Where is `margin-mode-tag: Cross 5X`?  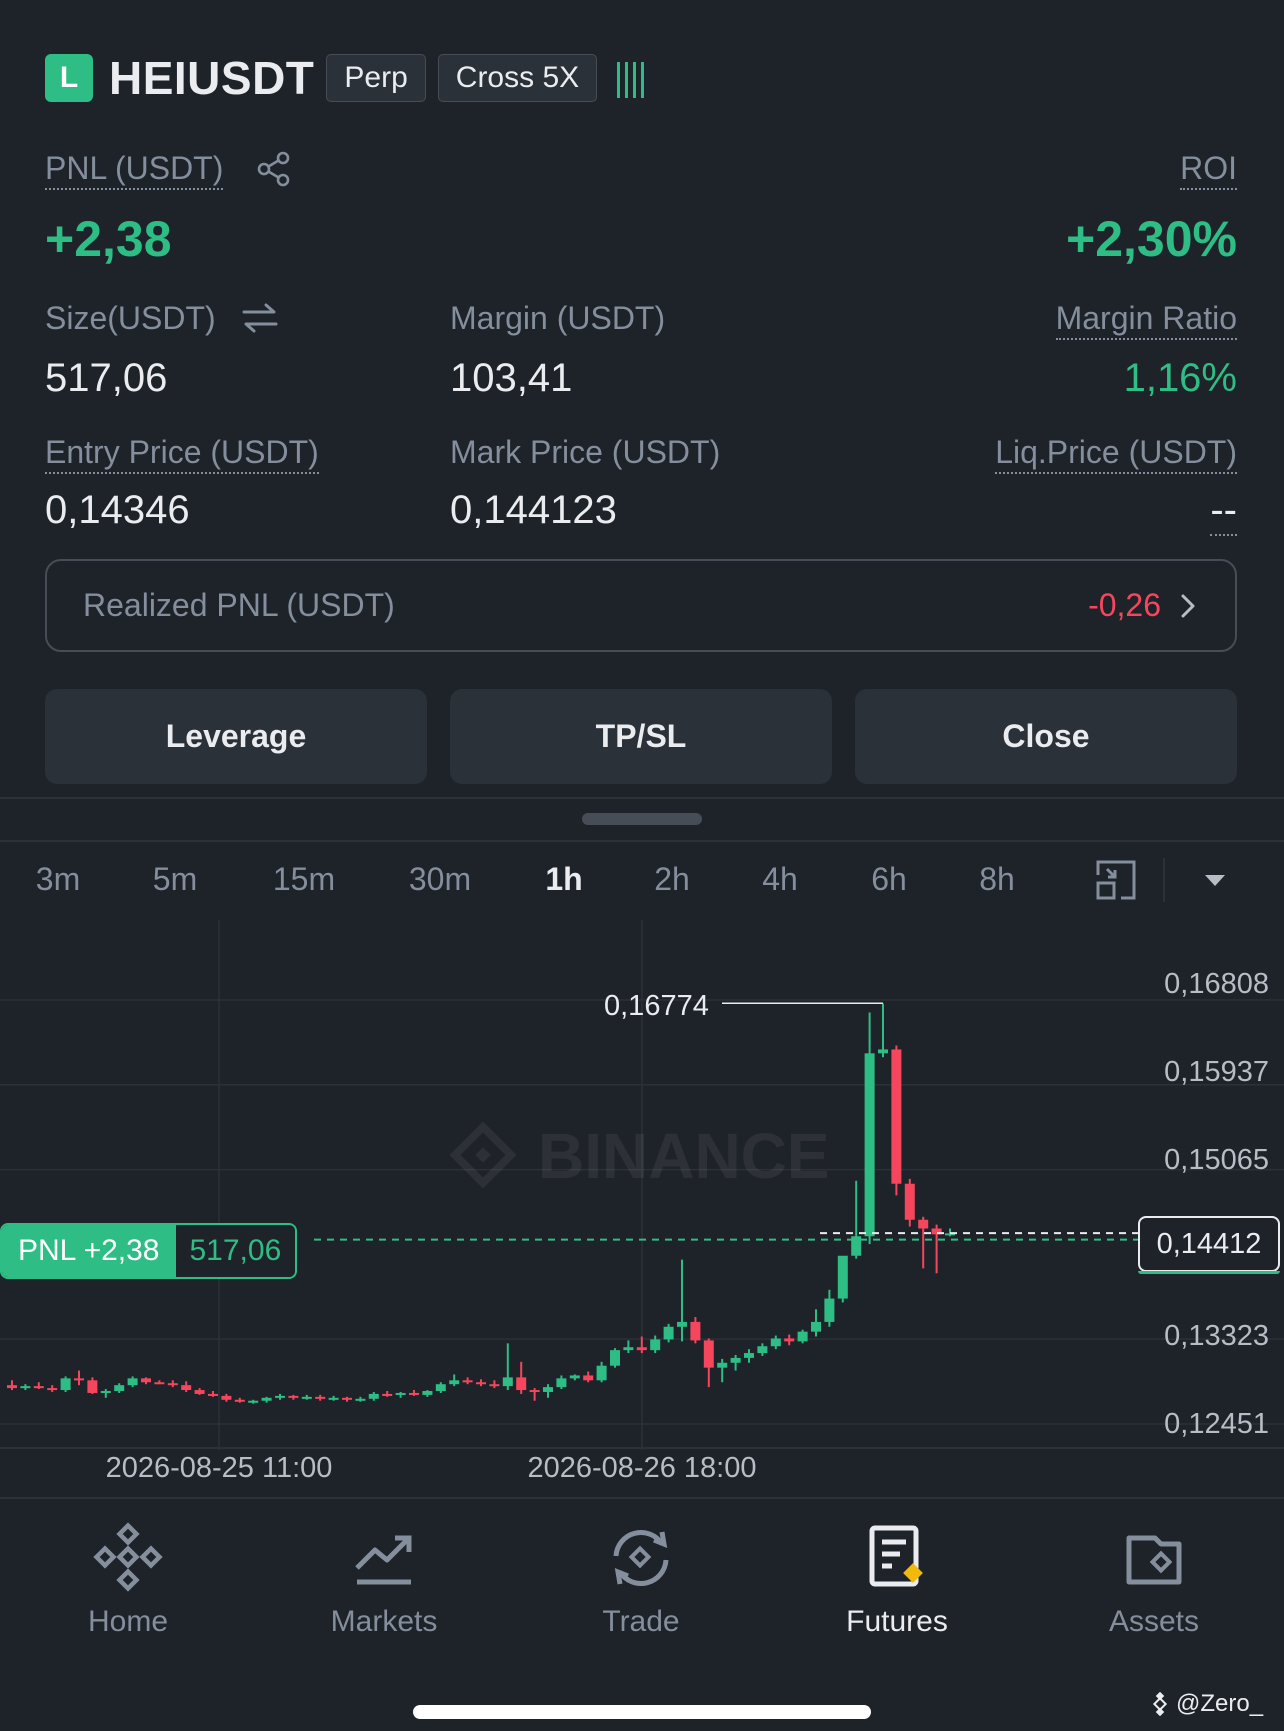
margin-mode-tag: Cross 5X is located at coordinates (517, 78).